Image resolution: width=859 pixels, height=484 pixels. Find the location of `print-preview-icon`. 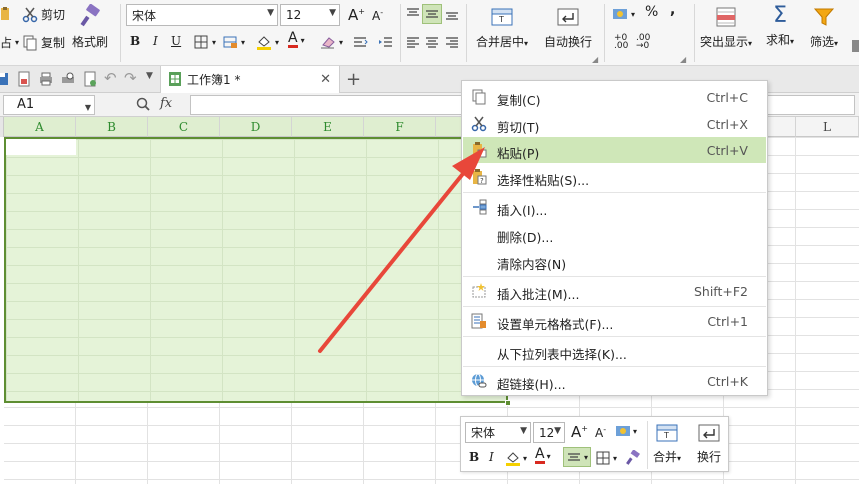

print-preview-icon is located at coordinates (68, 79).